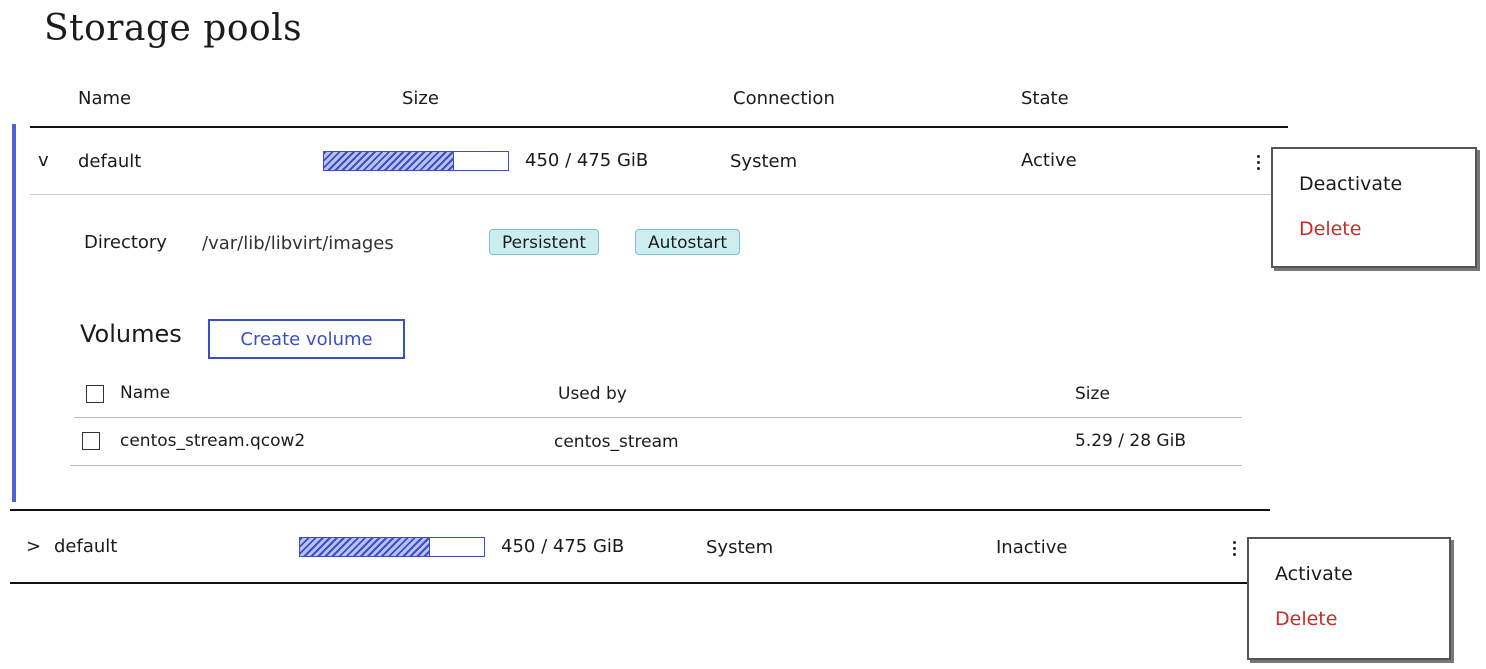  Describe the element at coordinates (1049, 160) in the screenshot. I see `pool-state: Active` at that location.